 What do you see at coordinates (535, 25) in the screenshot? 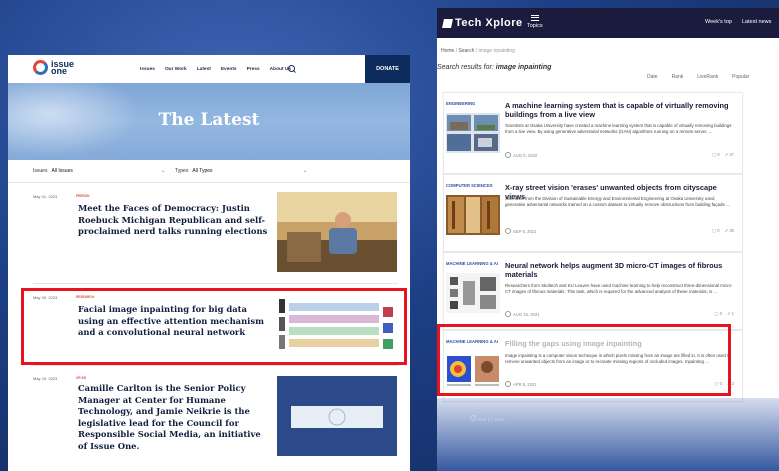
I see `topics-label: Topics` at bounding box center [535, 25].